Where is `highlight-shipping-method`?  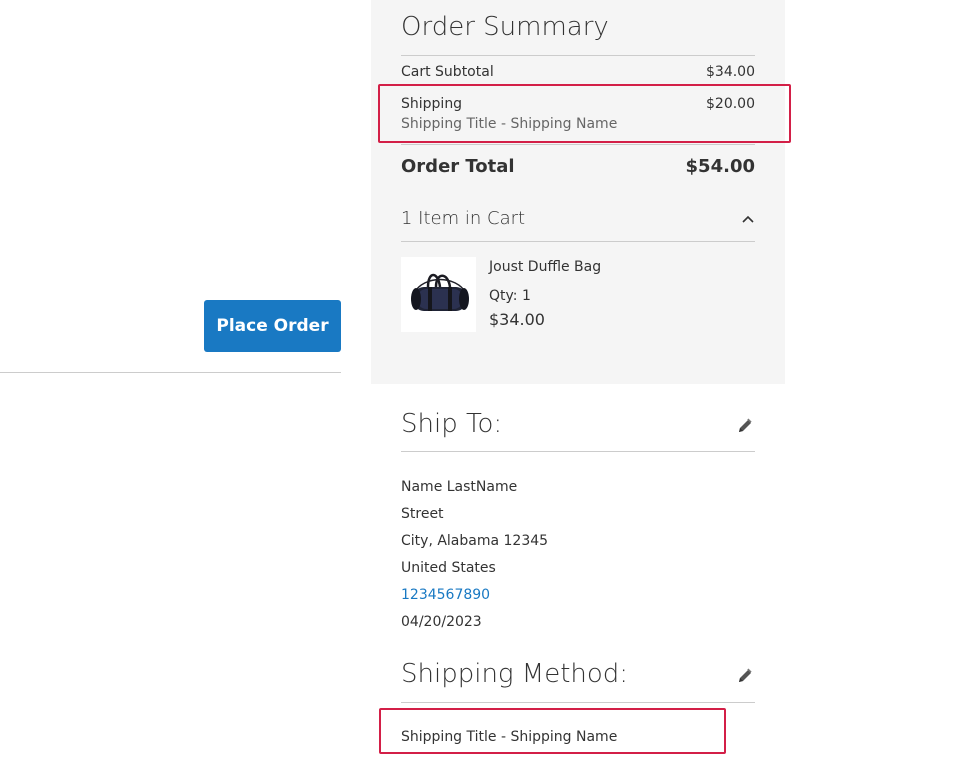
highlight-shipping-method is located at coordinates (552, 731).